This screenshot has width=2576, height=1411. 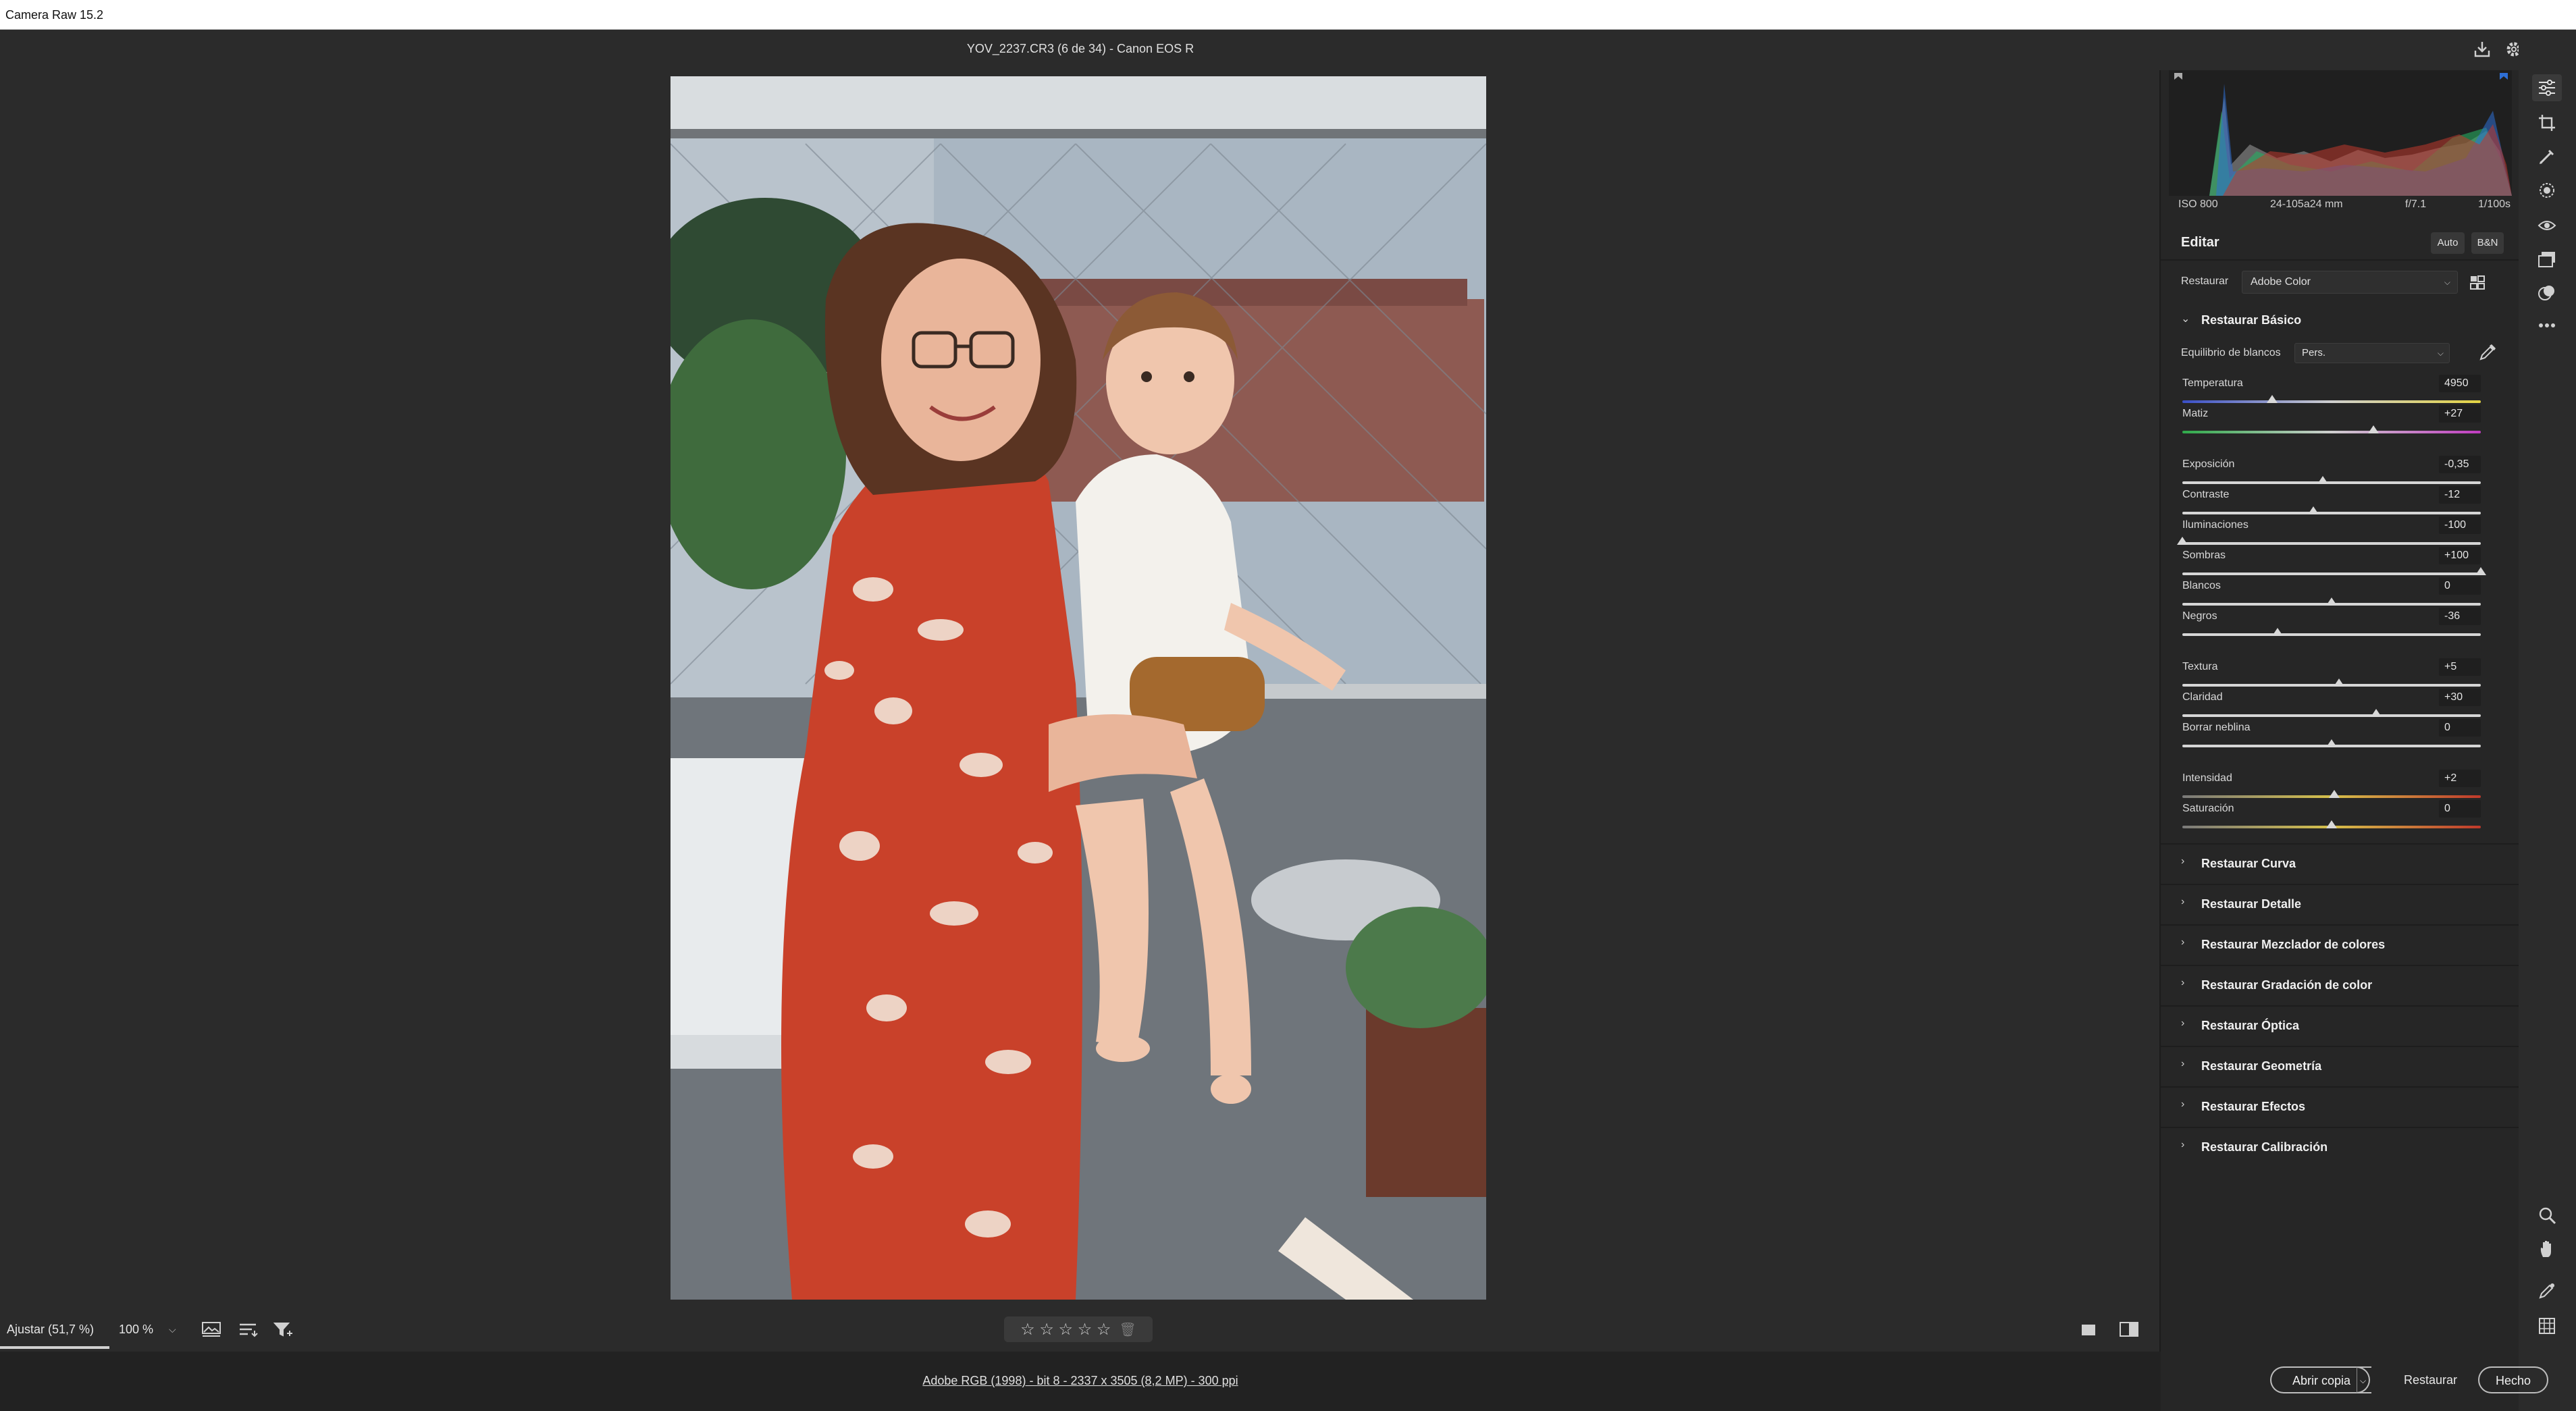 What do you see at coordinates (2547, 259) in the screenshot?
I see `snapshots-icon` at bounding box center [2547, 259].